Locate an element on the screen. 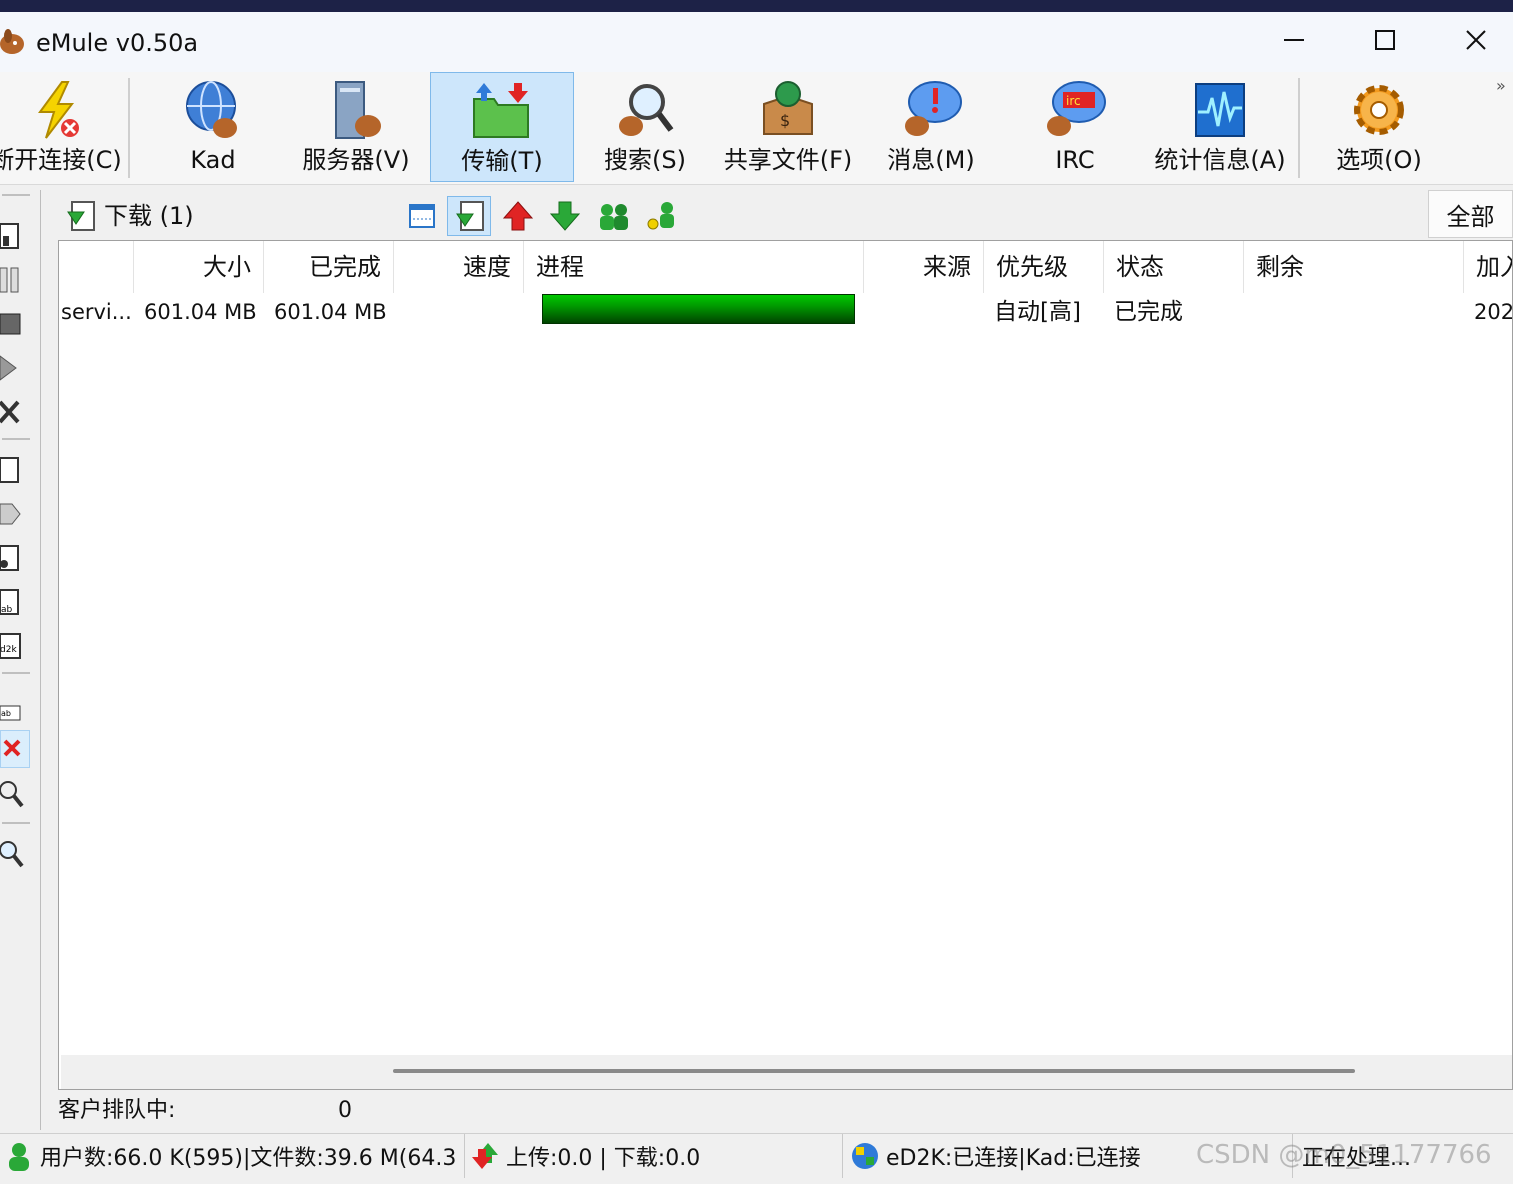 This screenshot has height=1184, width=1513. download-arrow-icon is located at coordinates (565, 216).